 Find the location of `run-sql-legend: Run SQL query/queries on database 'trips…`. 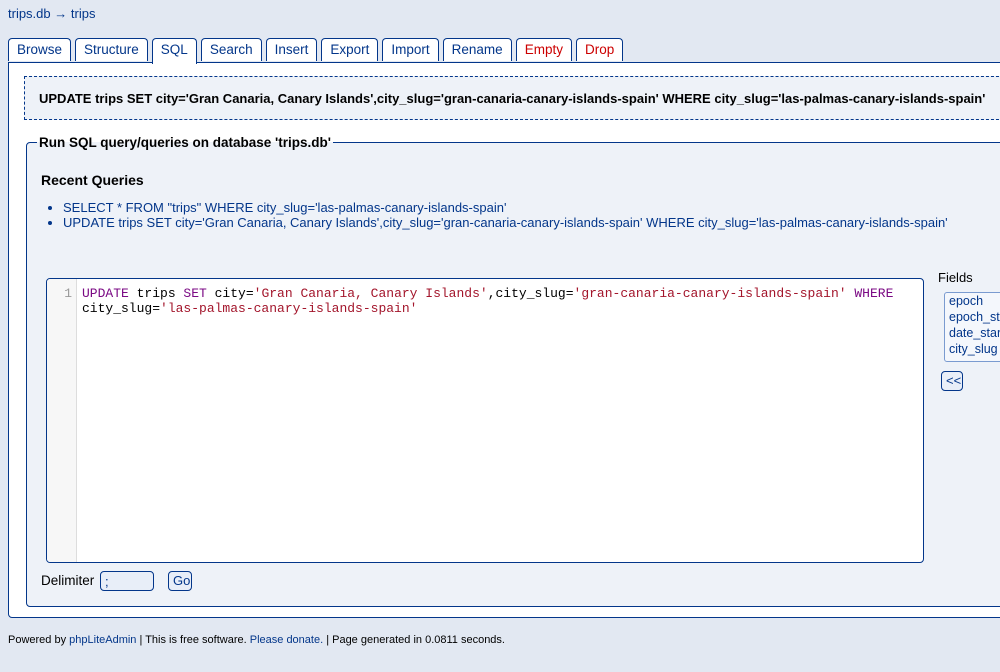

run-sql-legend: Run SQL query/queries on database 'trips… is located at coordinates (185, 142).